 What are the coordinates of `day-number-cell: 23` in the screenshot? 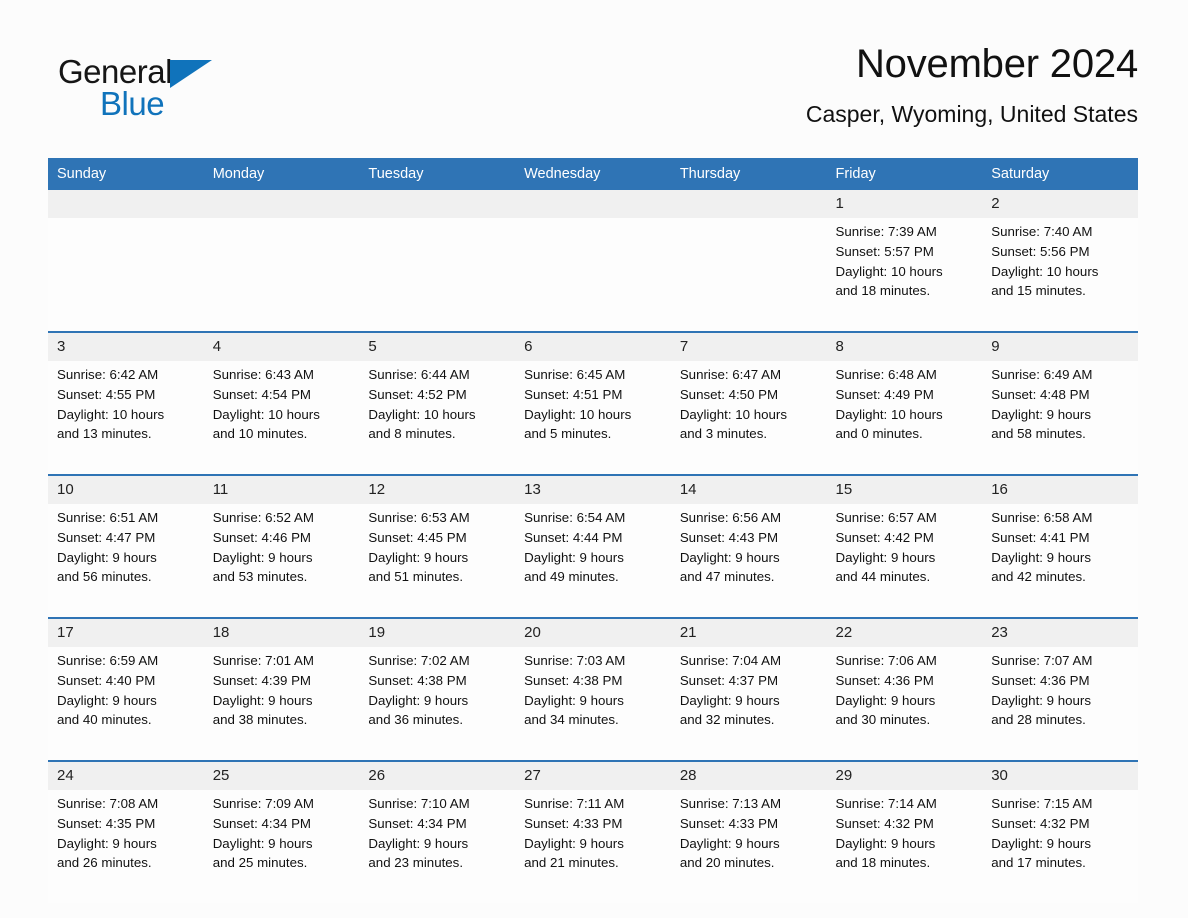 It's located at (1060, 632).